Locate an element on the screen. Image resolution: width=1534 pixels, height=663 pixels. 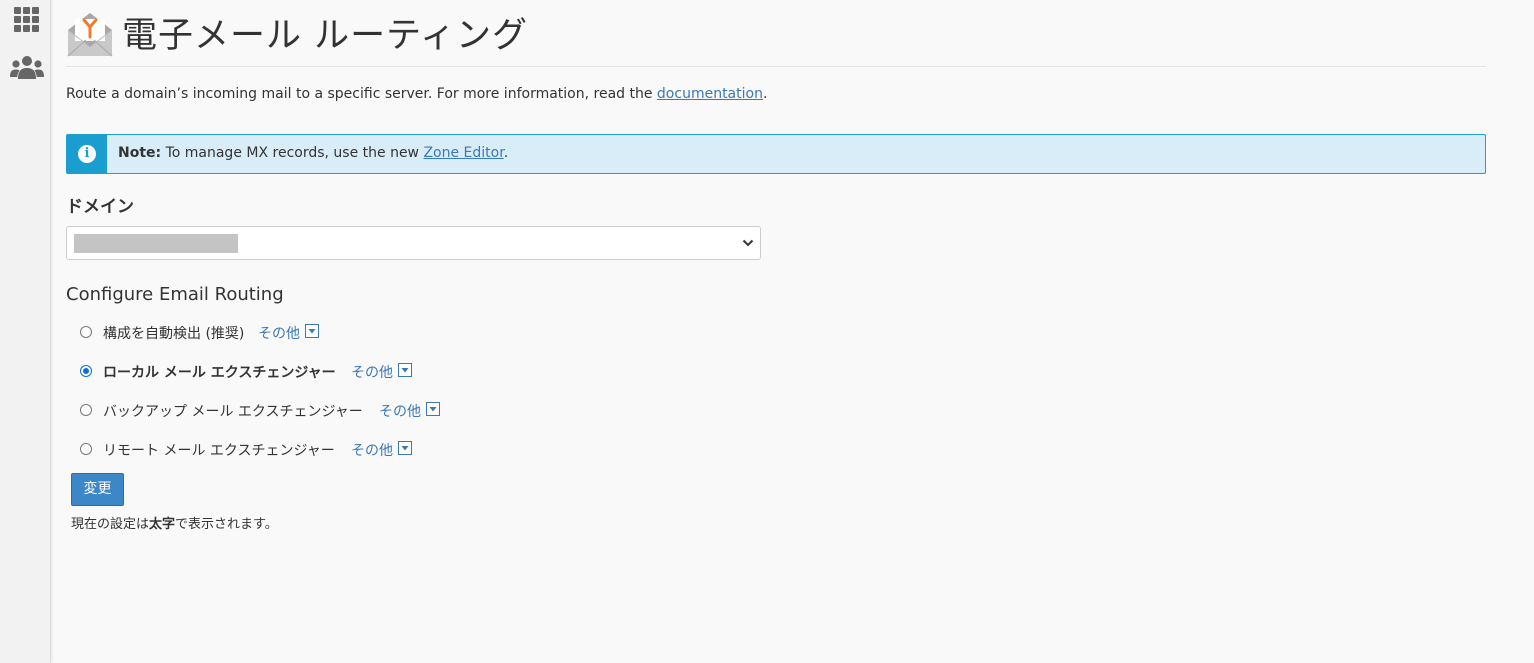
option-label: ローカル メール エクスチェンジャー is located at coordinates (219, 373).